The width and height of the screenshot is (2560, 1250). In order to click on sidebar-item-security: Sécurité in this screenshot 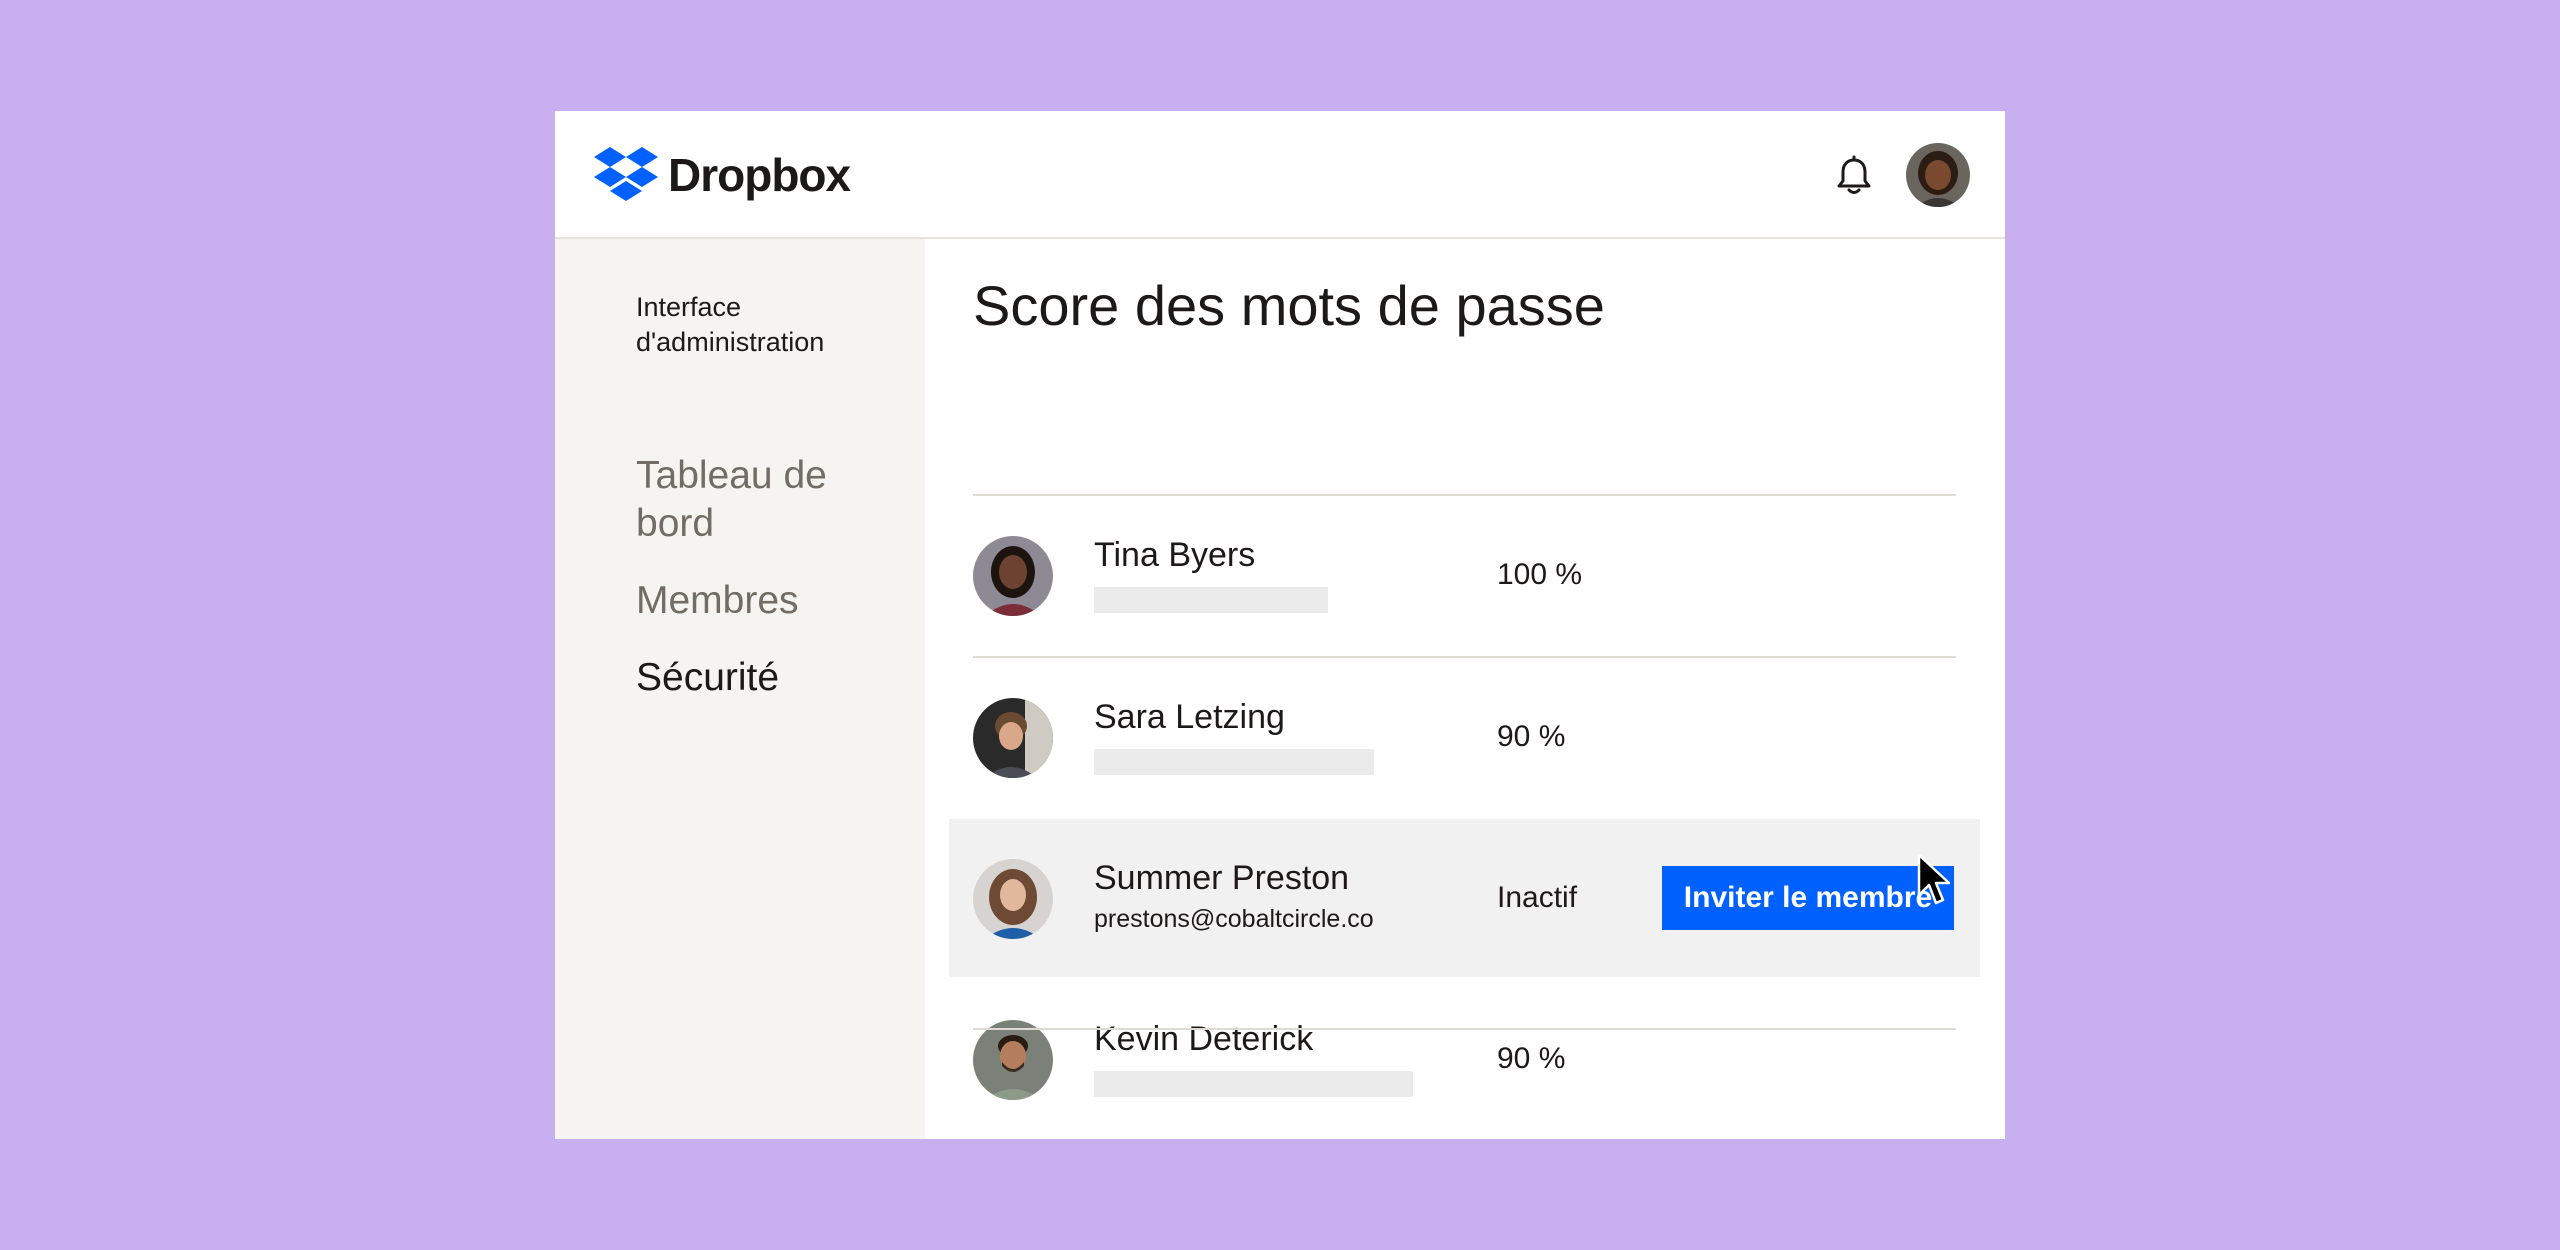, I will do `click(766, 678)`.